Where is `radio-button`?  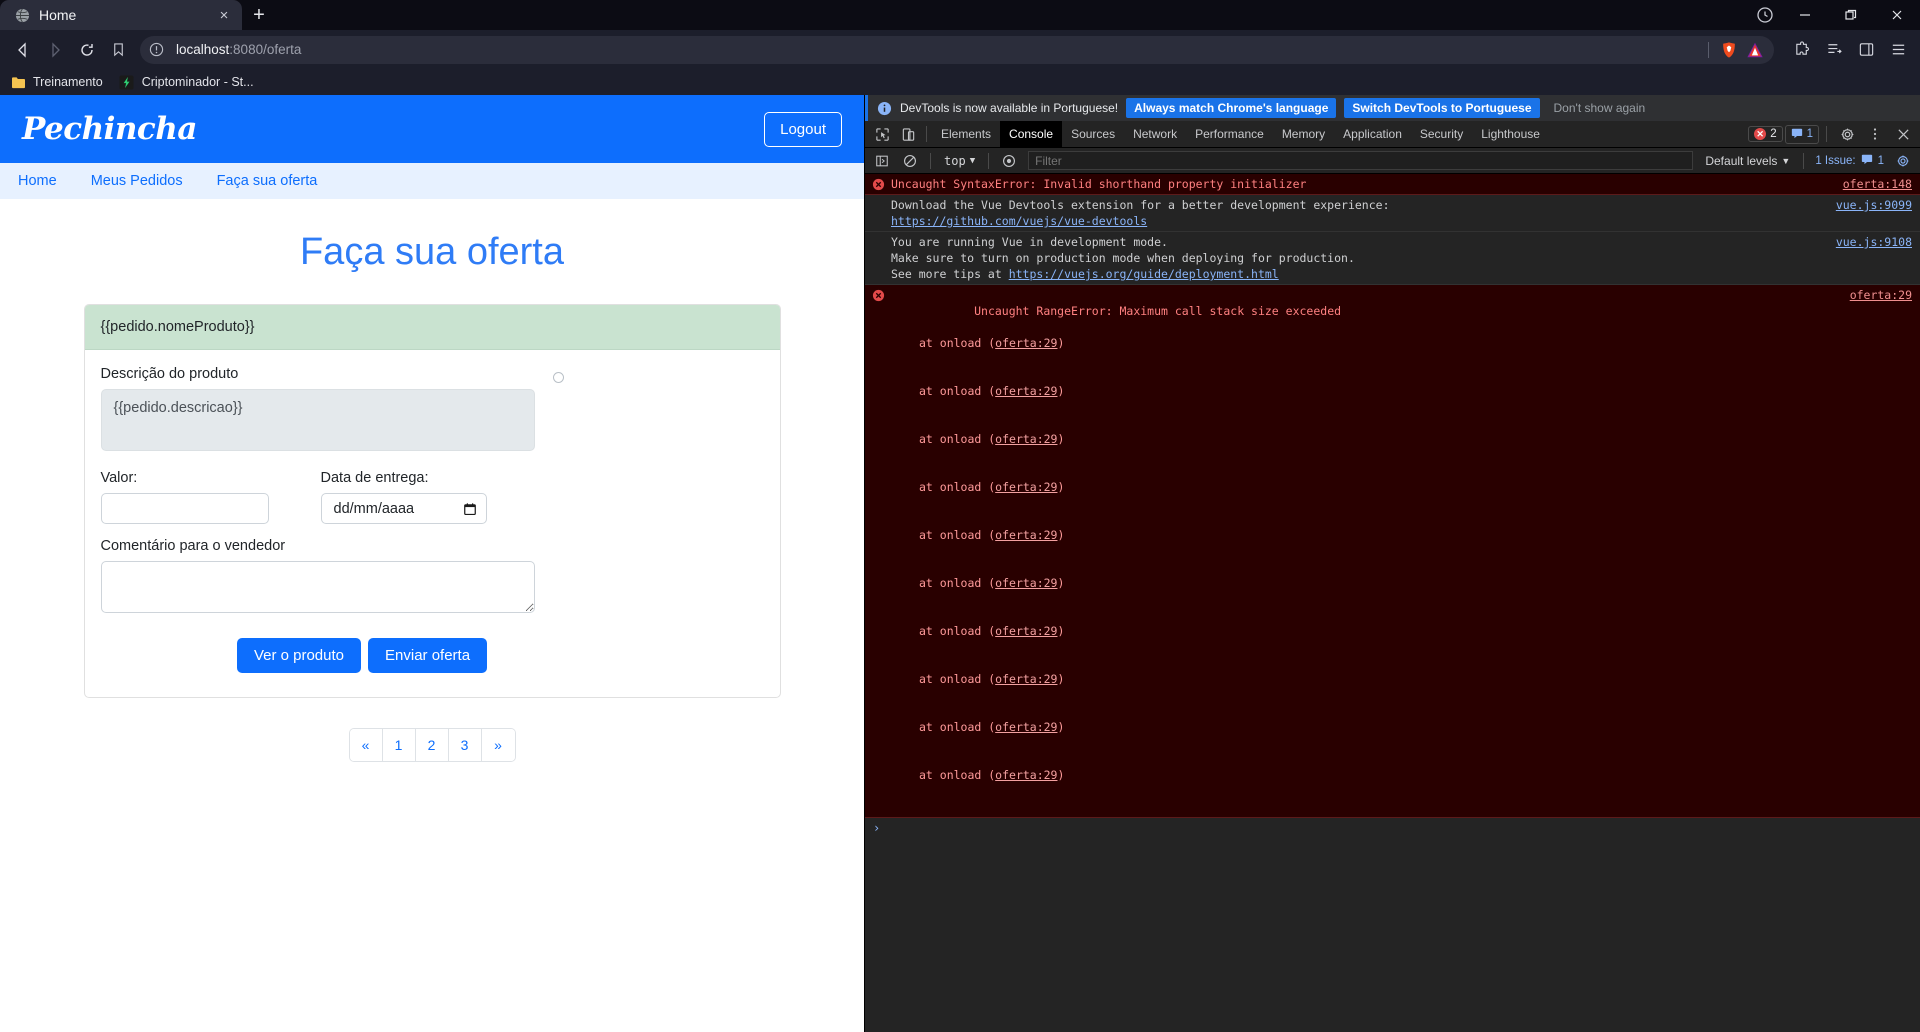
radio-button is located at coordinates (558, 377).